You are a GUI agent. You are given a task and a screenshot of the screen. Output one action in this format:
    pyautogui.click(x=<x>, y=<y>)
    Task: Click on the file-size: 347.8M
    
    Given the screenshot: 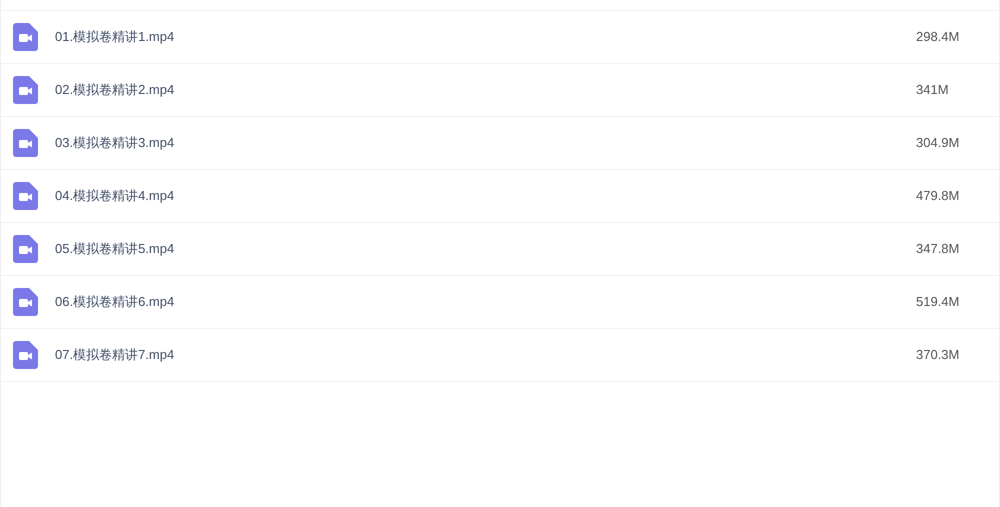 What is the action you would take?
    pyautogui.click(x=938, y=249)
    